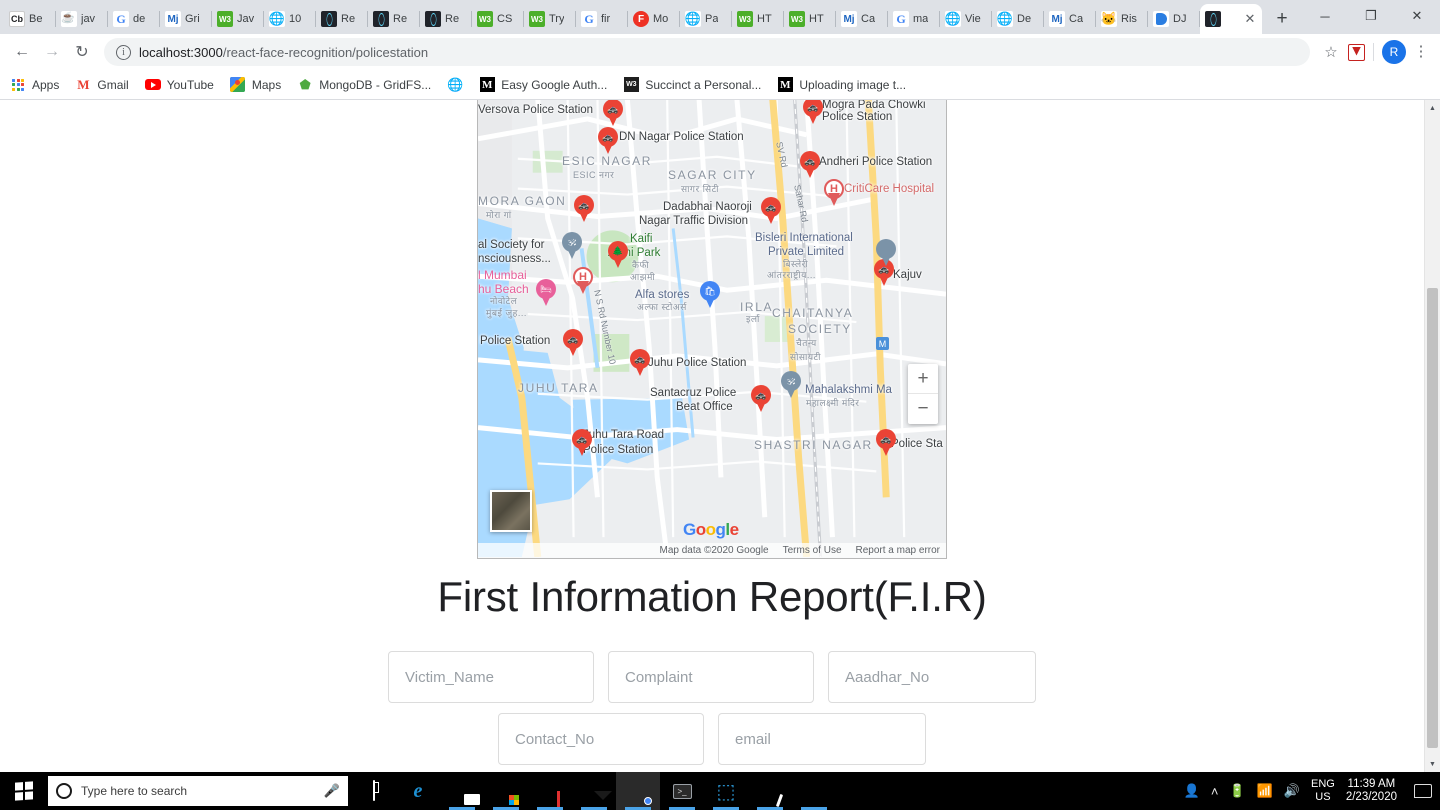  What do you see at coordinates (1323, 790) in the screenshot?
I see `language-indicator: ENG US` at bounding box center [1323, 790].